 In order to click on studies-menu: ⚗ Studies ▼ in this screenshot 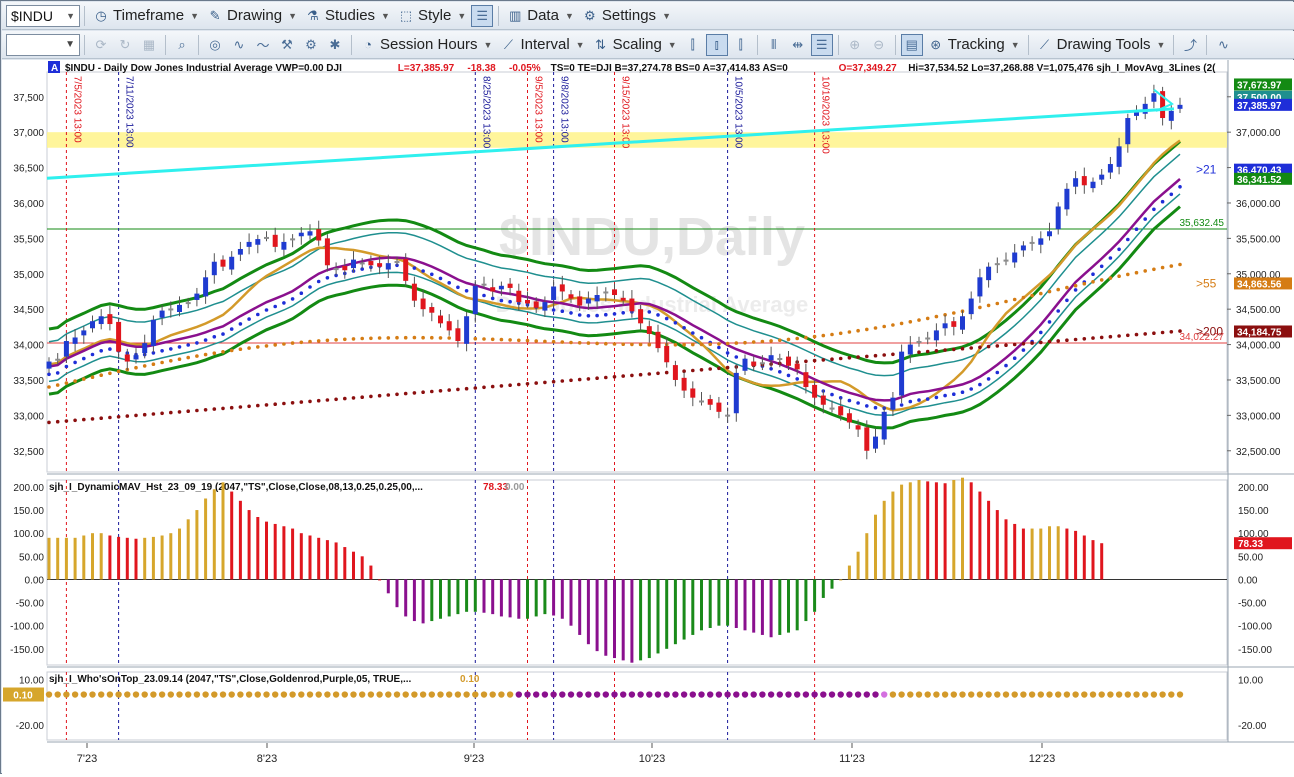, I will do `click(347, 16)`.